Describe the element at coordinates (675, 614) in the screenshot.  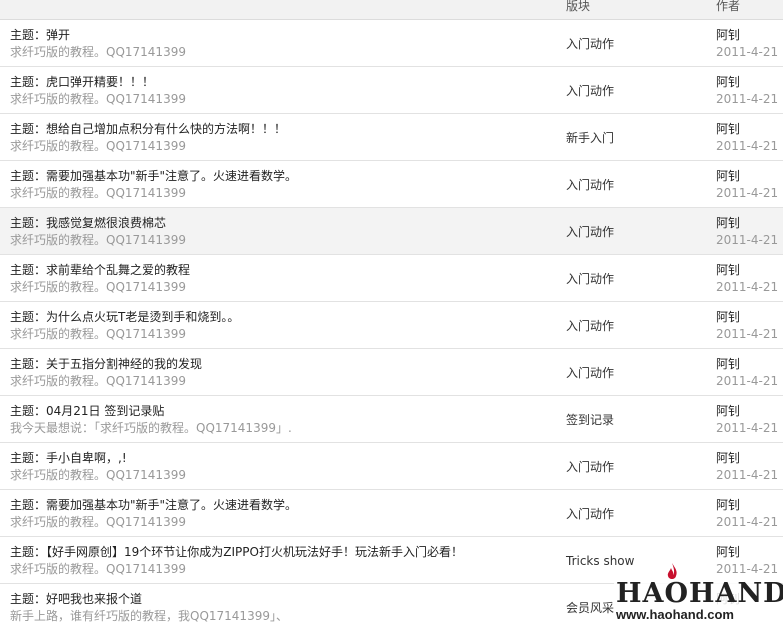
I see `watermark-url: www.haohand.com` at that location.